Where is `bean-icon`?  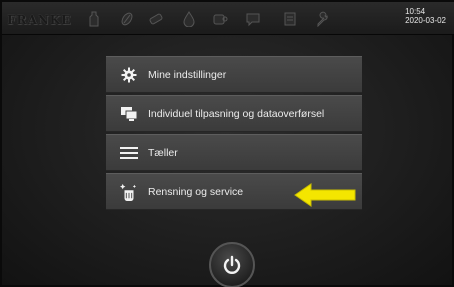 bean-icon is located at coordinates (127, 19).